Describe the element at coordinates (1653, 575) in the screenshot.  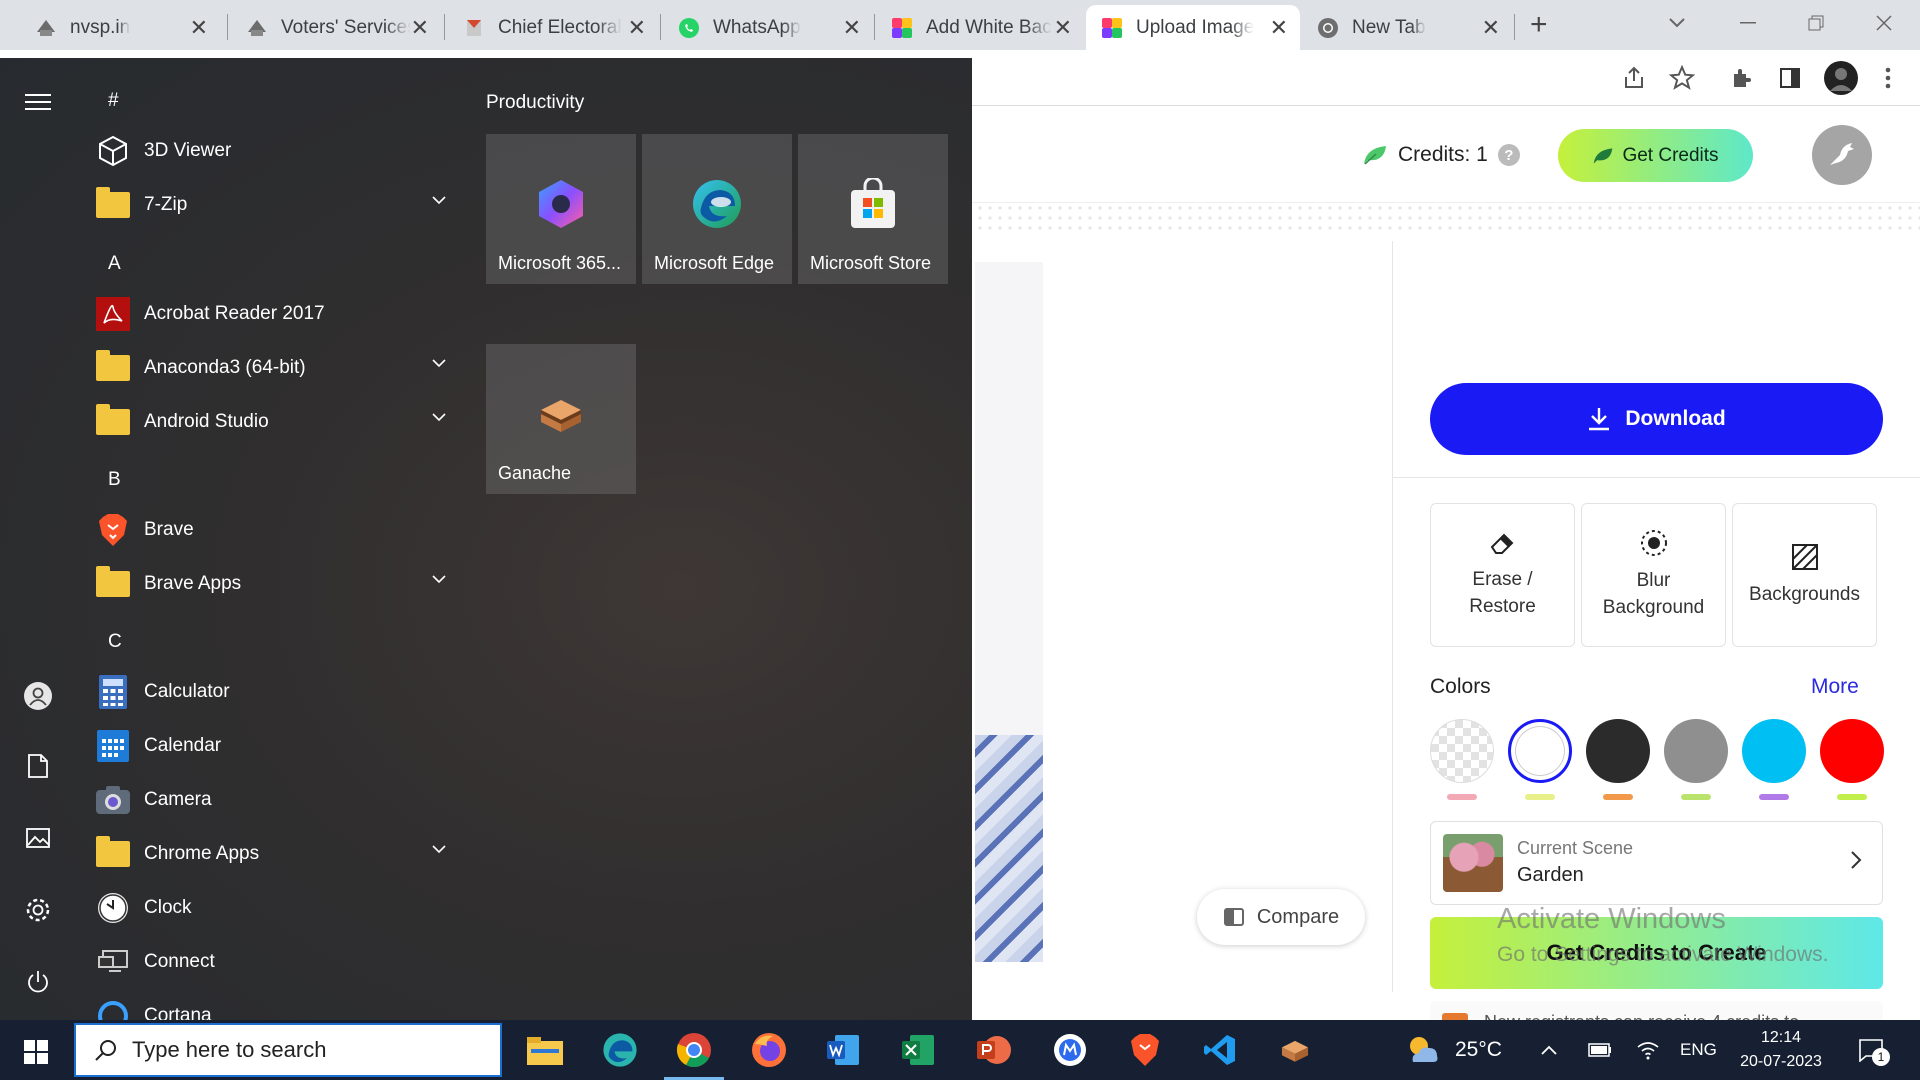
I see `blur-background-tool: Blur Background` at that location.